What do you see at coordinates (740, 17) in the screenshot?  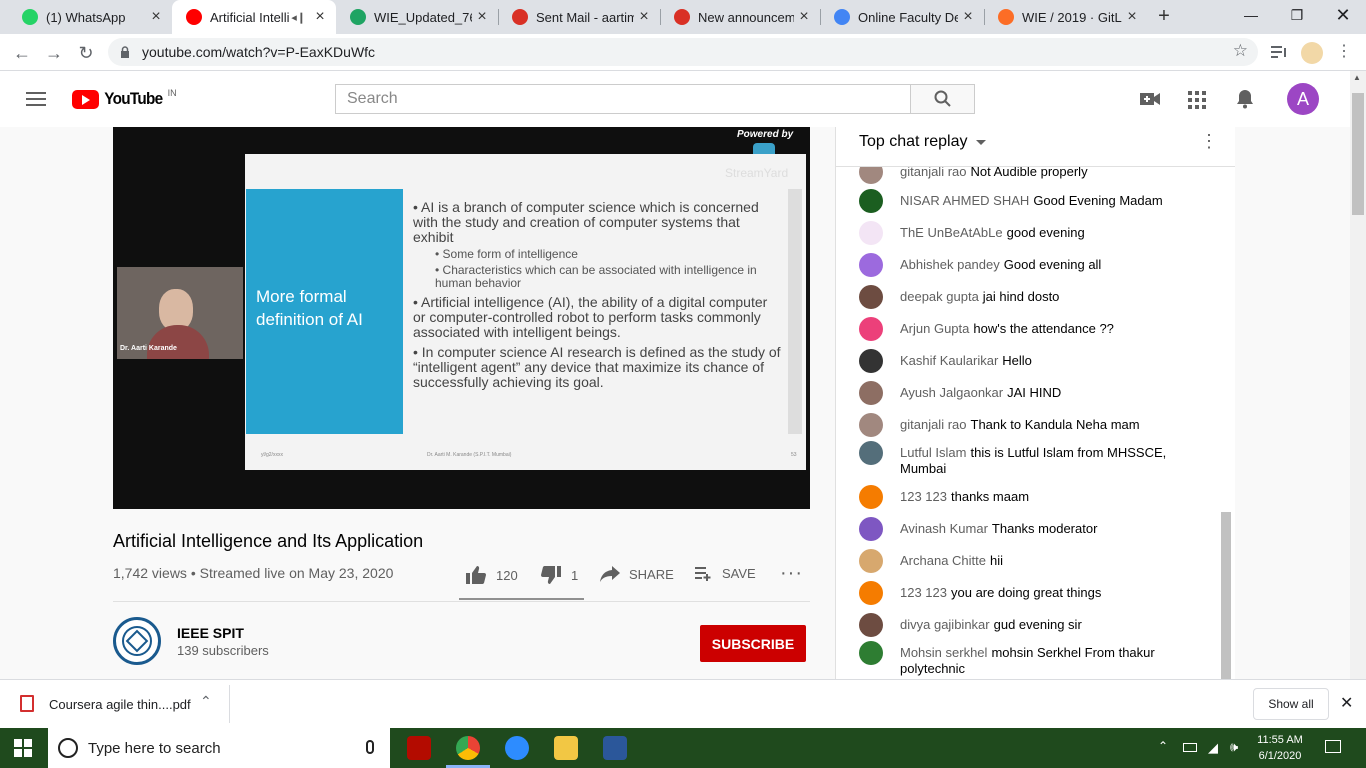 I see `browser-tab: New announceme ×` at bounding box center [740, 17].